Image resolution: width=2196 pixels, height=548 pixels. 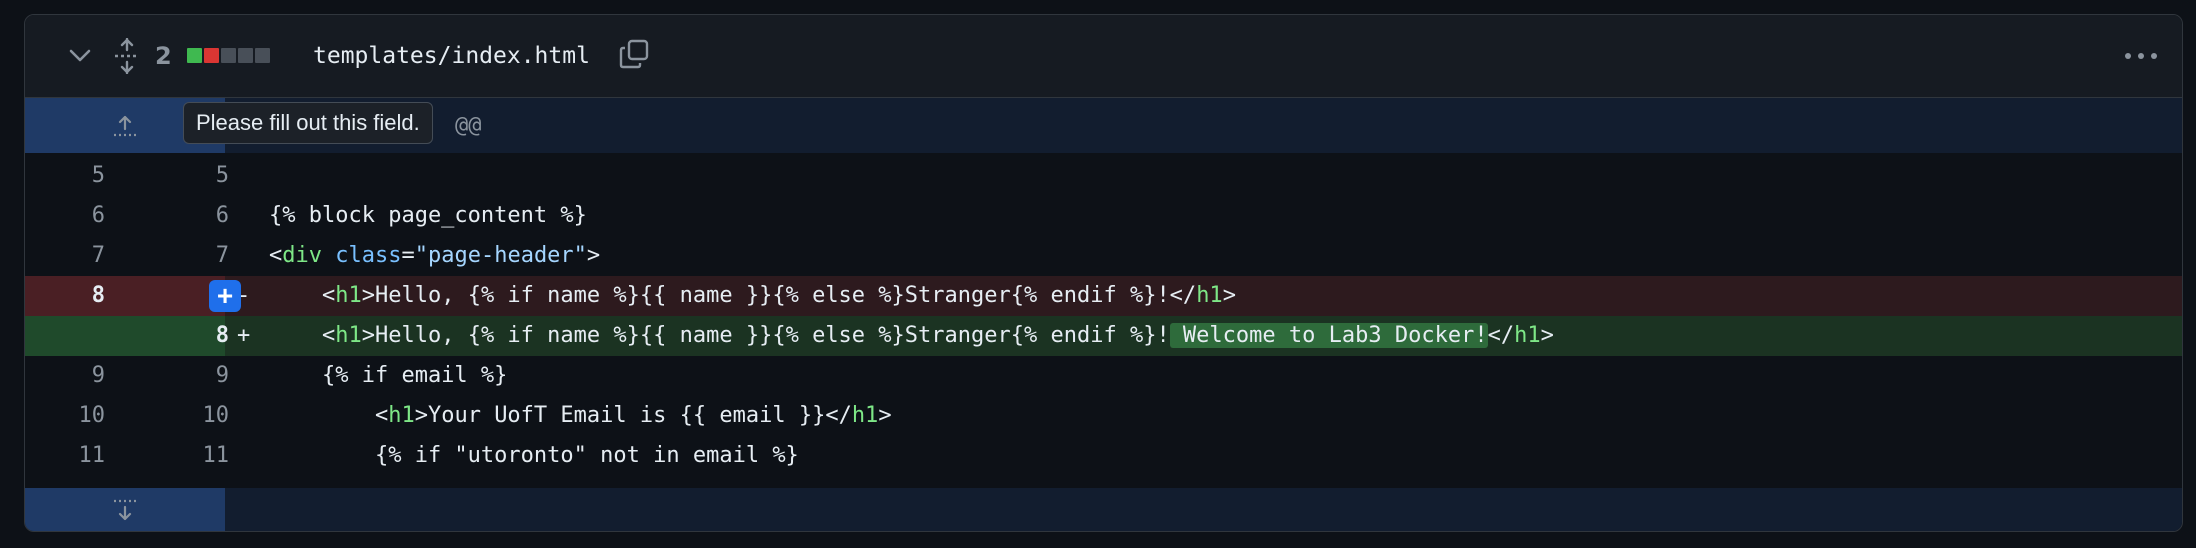 I want to click on code-string: "page-header", so click(x=500, y=255).